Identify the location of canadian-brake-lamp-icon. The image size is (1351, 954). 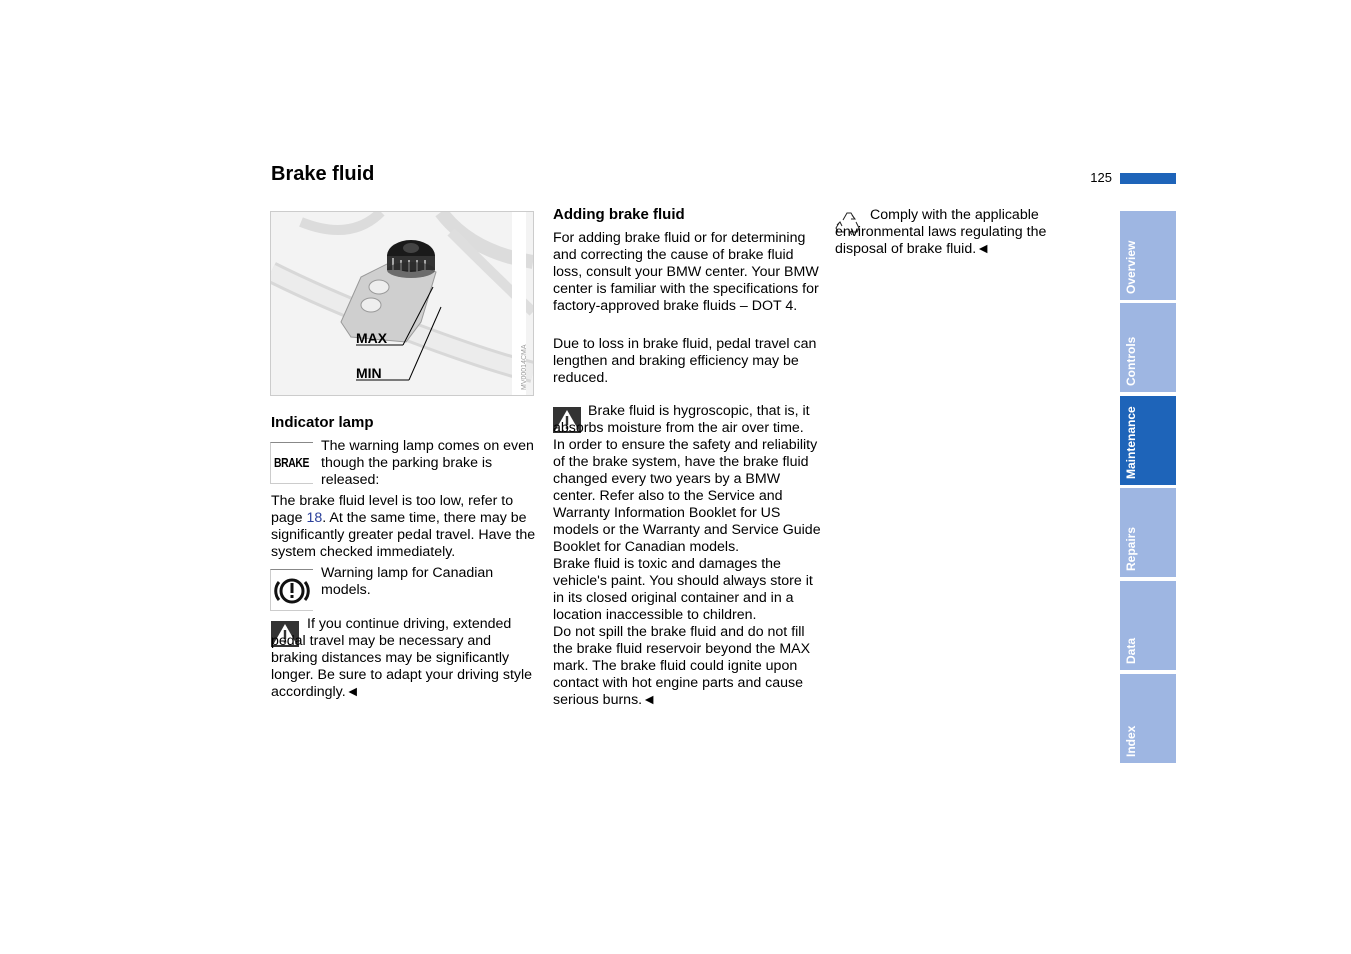
(291, 590).